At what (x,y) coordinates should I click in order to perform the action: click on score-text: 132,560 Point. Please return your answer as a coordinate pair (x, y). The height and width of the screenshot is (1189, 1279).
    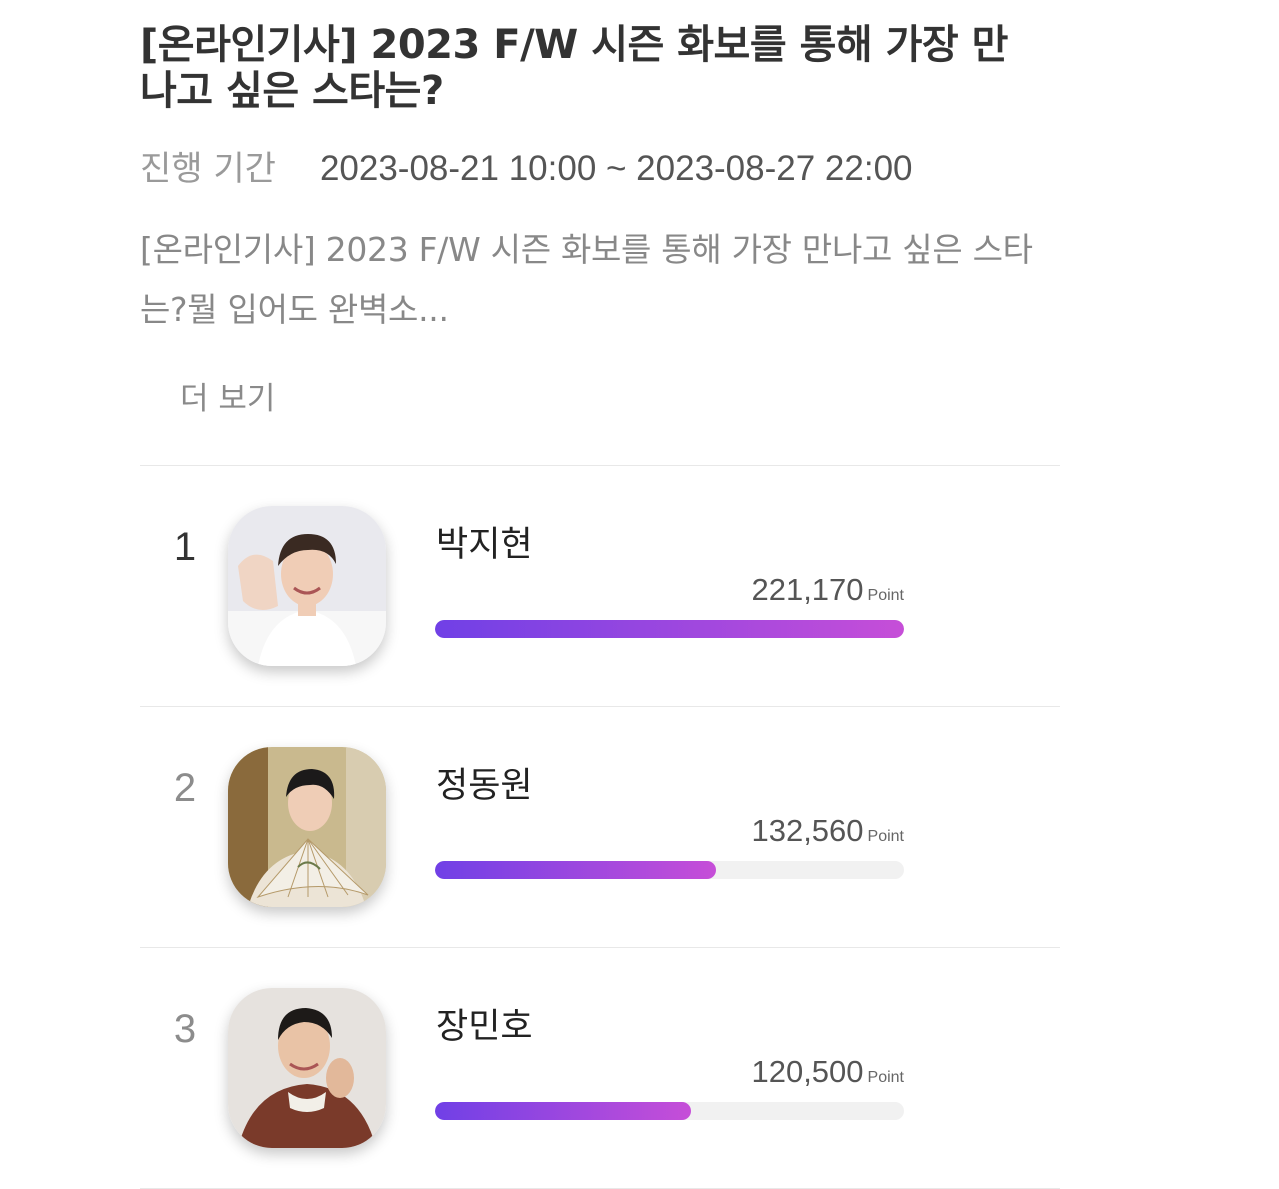
    Looking at the image, I should click on (827, 834).